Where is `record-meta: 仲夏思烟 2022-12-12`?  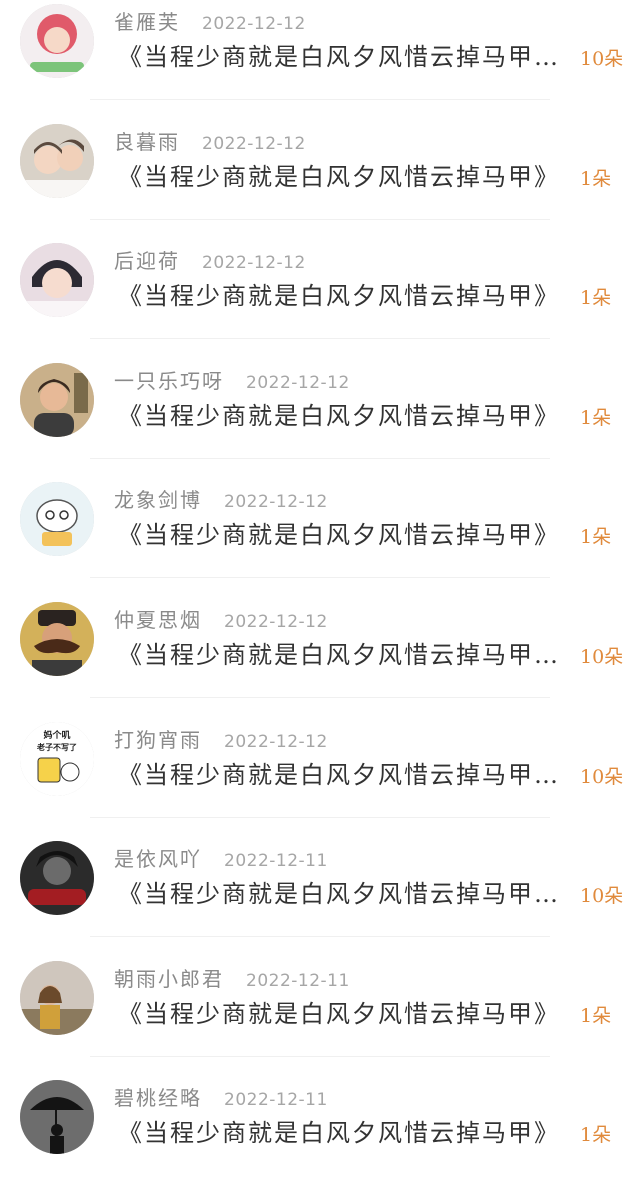 record-meta: 仲夏思烟 2022-12-12 is located at coordinates (221, 618).